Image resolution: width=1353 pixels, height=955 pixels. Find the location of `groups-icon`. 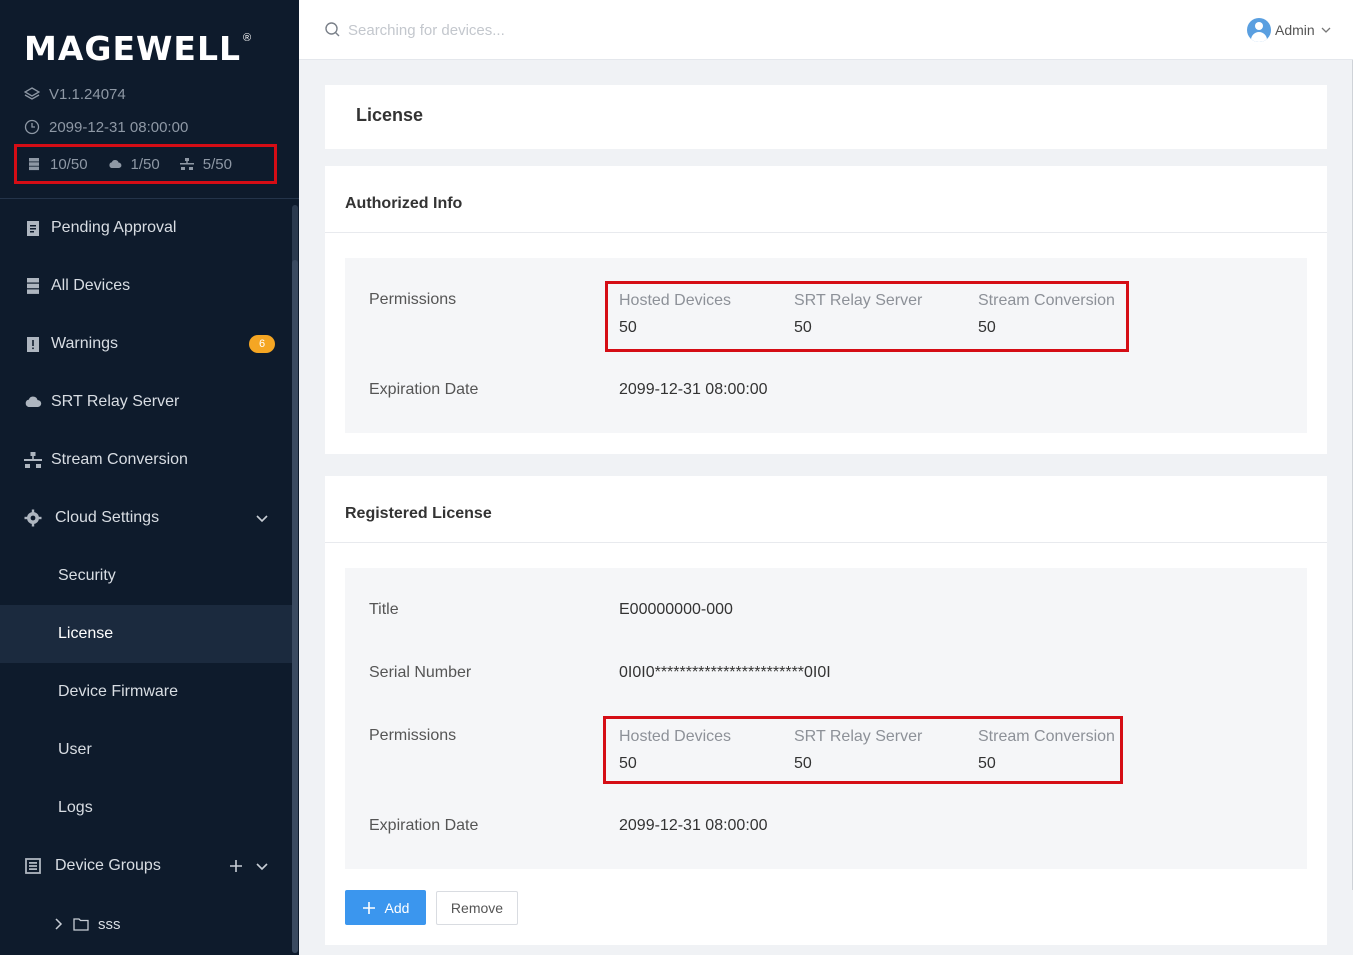

groups-icon is located at coordinates (33, 866).